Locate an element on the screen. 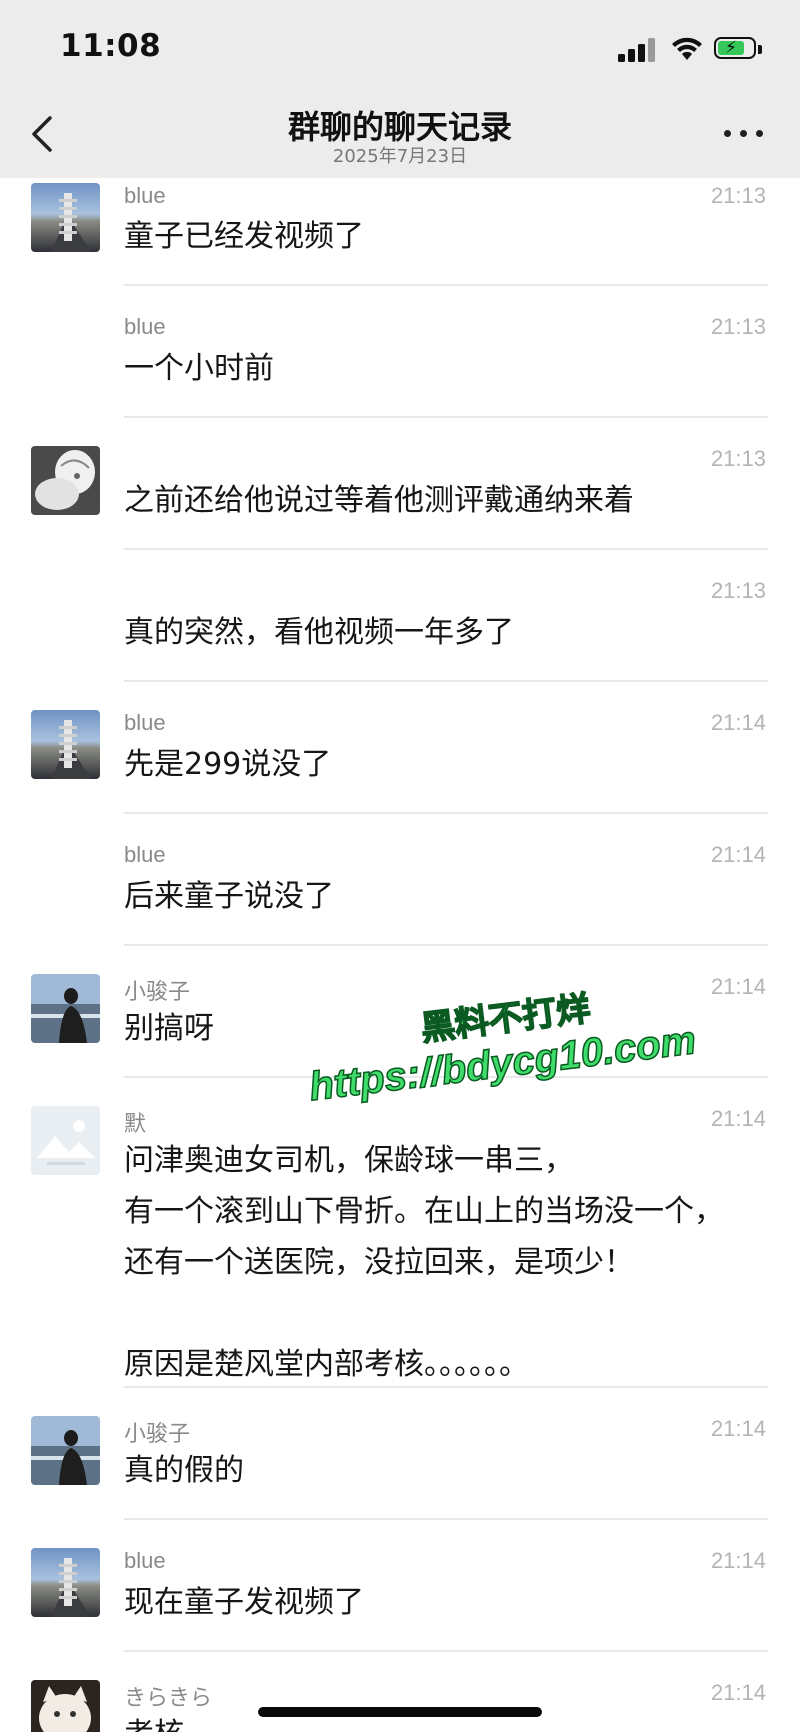 The height and width of the screenshot is (1732, 800). chat-message: blue 21:13 一个小时前 is located at coordinates (400, 365).